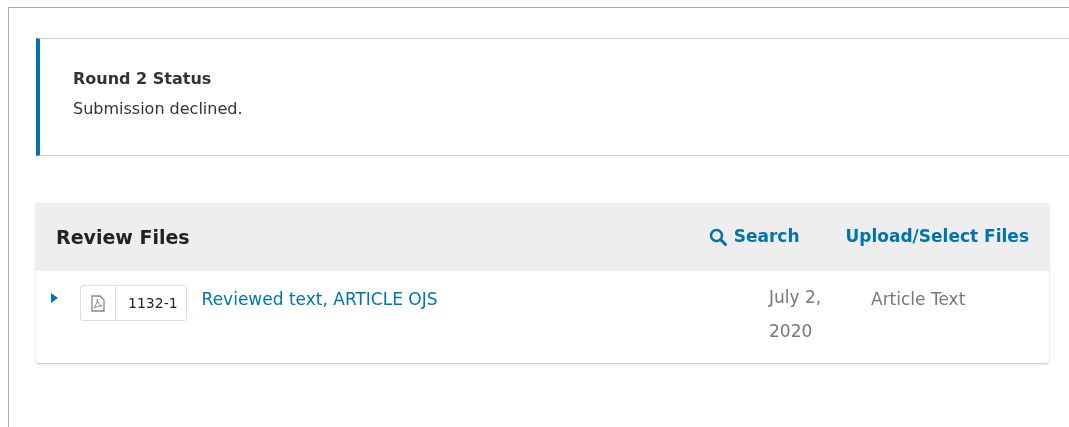  What do you see at coordinates (796, 314) in the screenshot?
I see `file-date: July 2, 2020` at bounding box center [796, 314].